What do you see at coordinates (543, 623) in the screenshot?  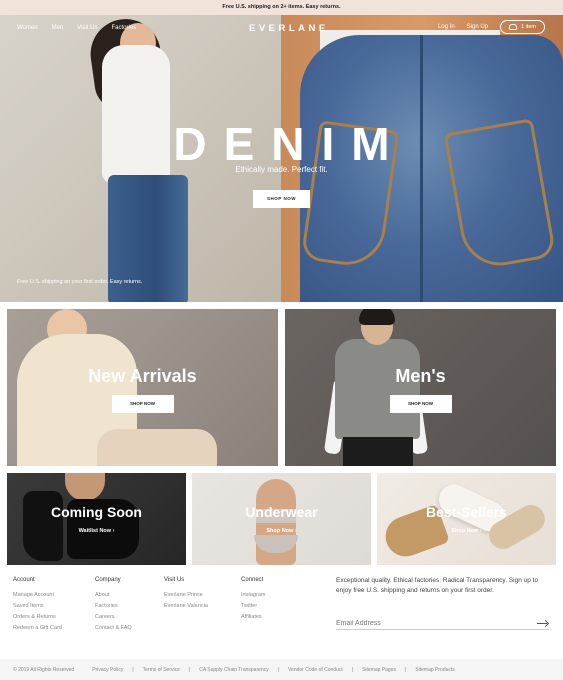 I see `arrow-right-icon` at bounding box center [543, 623].